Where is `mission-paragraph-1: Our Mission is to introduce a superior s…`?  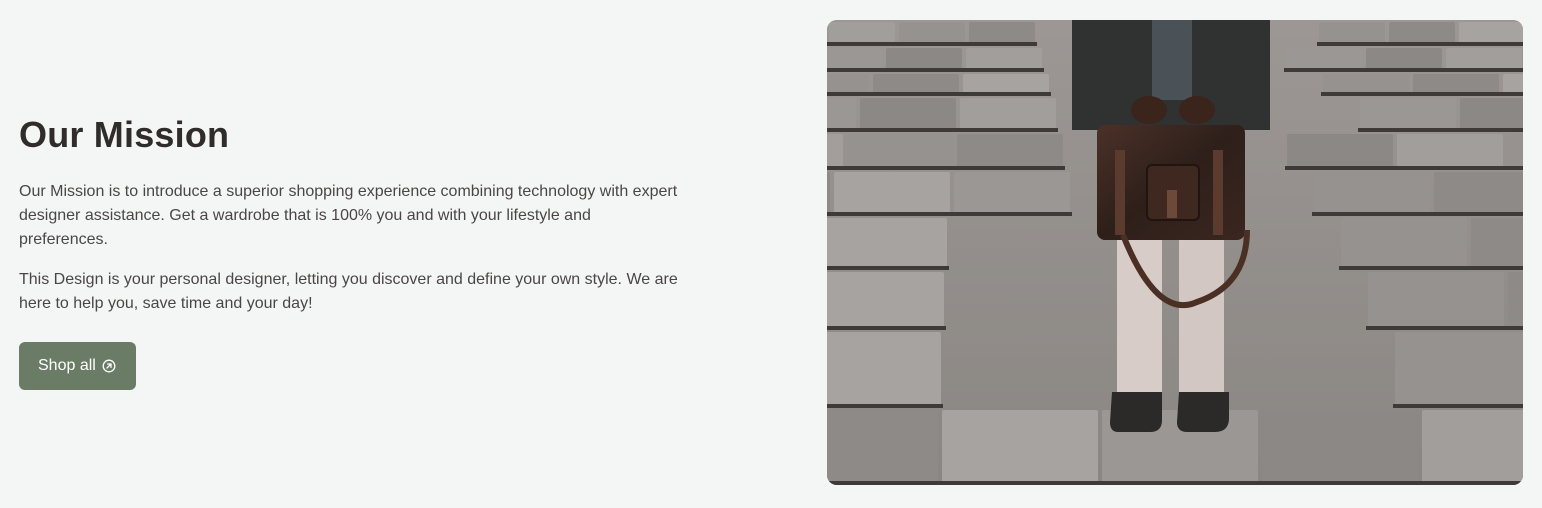
mission-paragraph-1: Our Mission is to introduce a superior s… is located at coordinates (348, 215).